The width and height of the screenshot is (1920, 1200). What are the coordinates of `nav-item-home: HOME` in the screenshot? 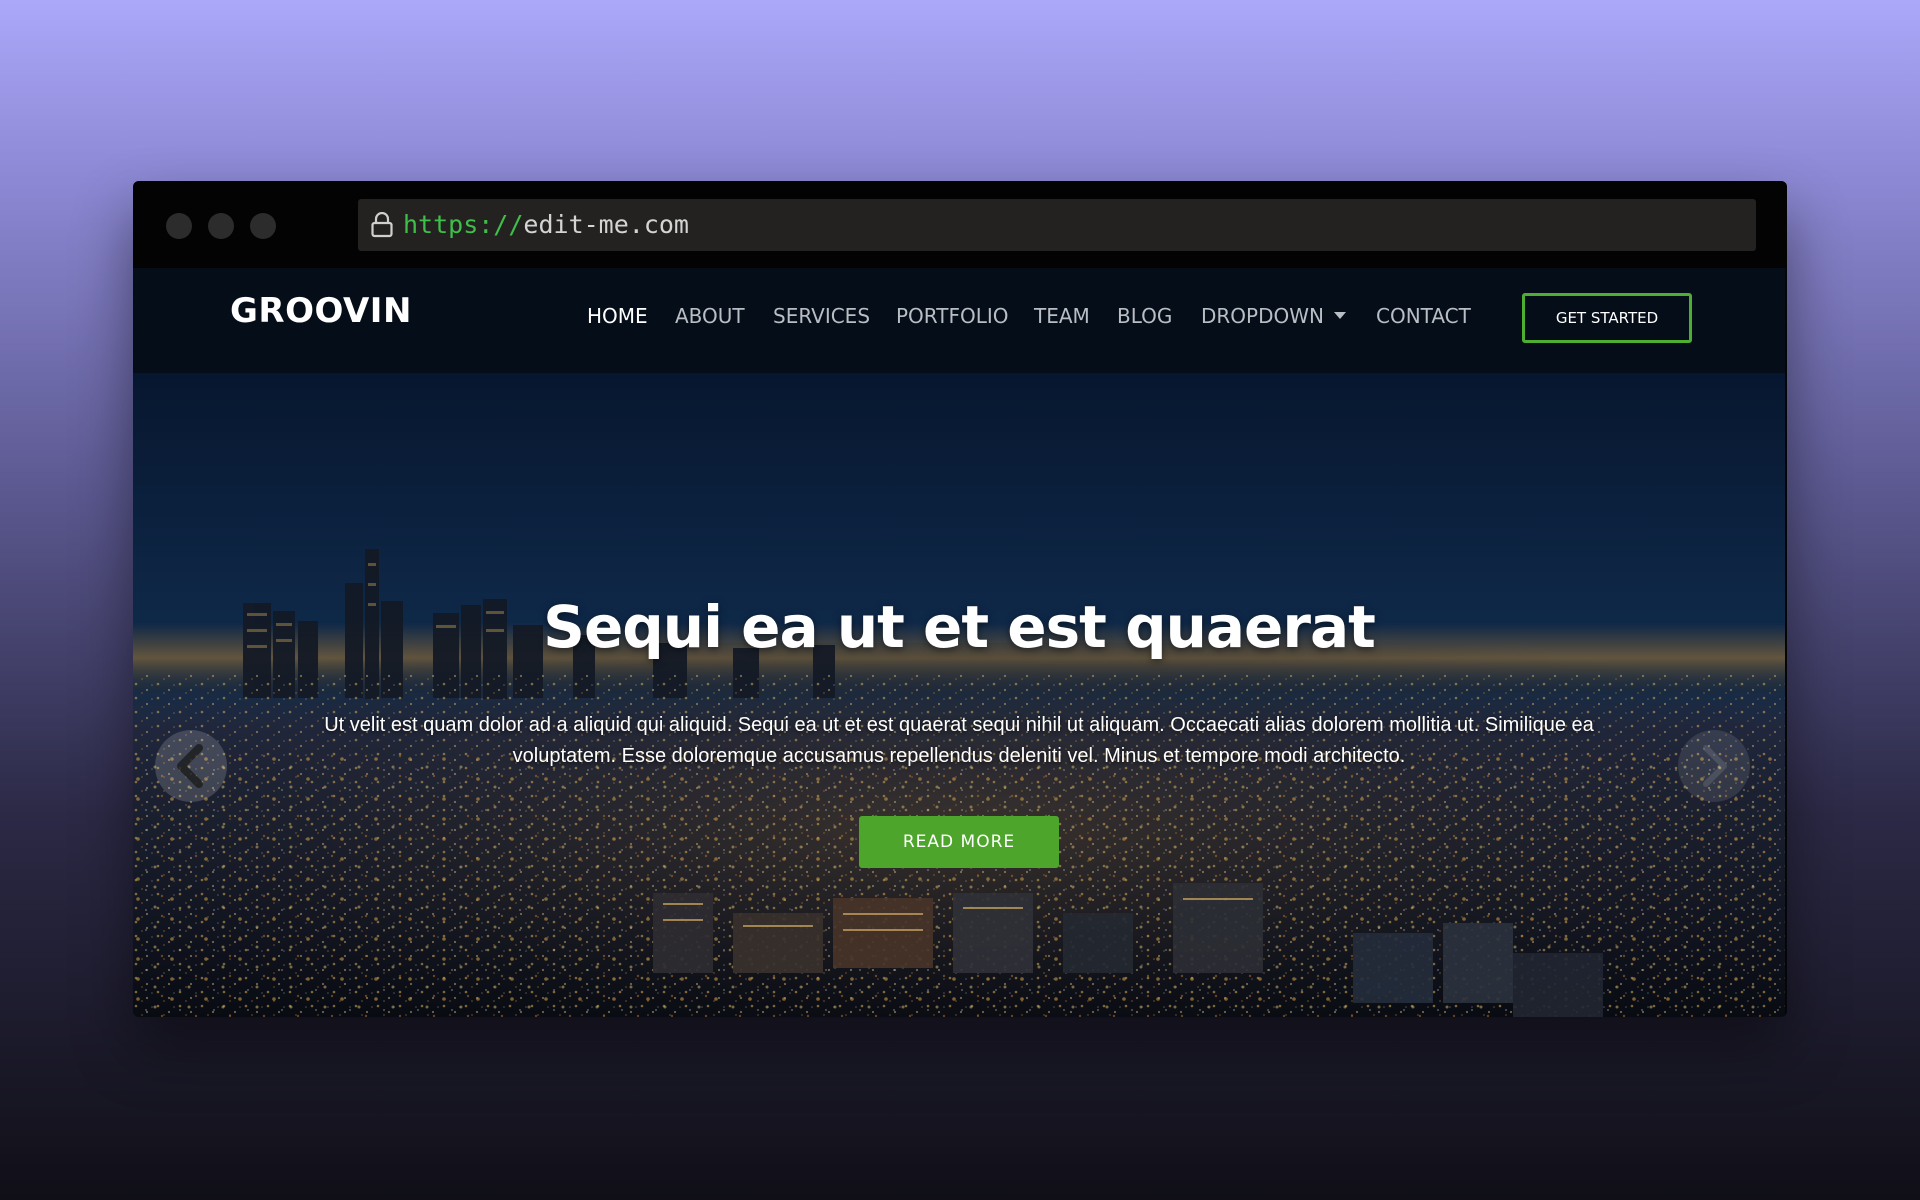 It's located at (617, 316).